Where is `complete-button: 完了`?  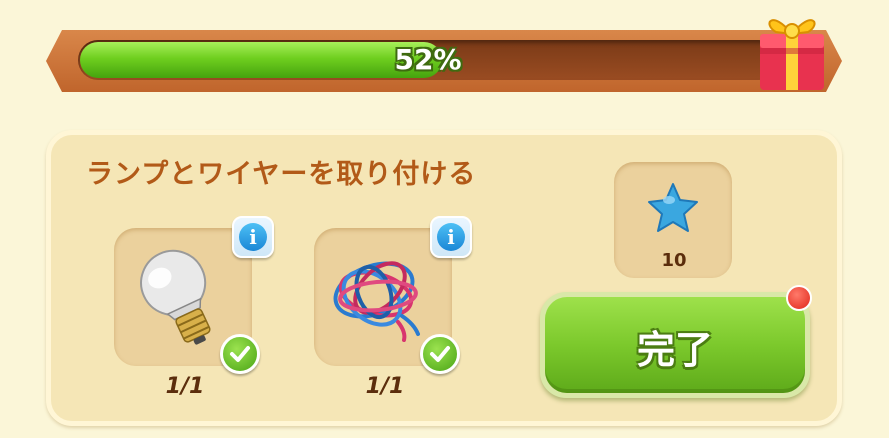
complete-button: 完了 is located at coordinates (675, 345).